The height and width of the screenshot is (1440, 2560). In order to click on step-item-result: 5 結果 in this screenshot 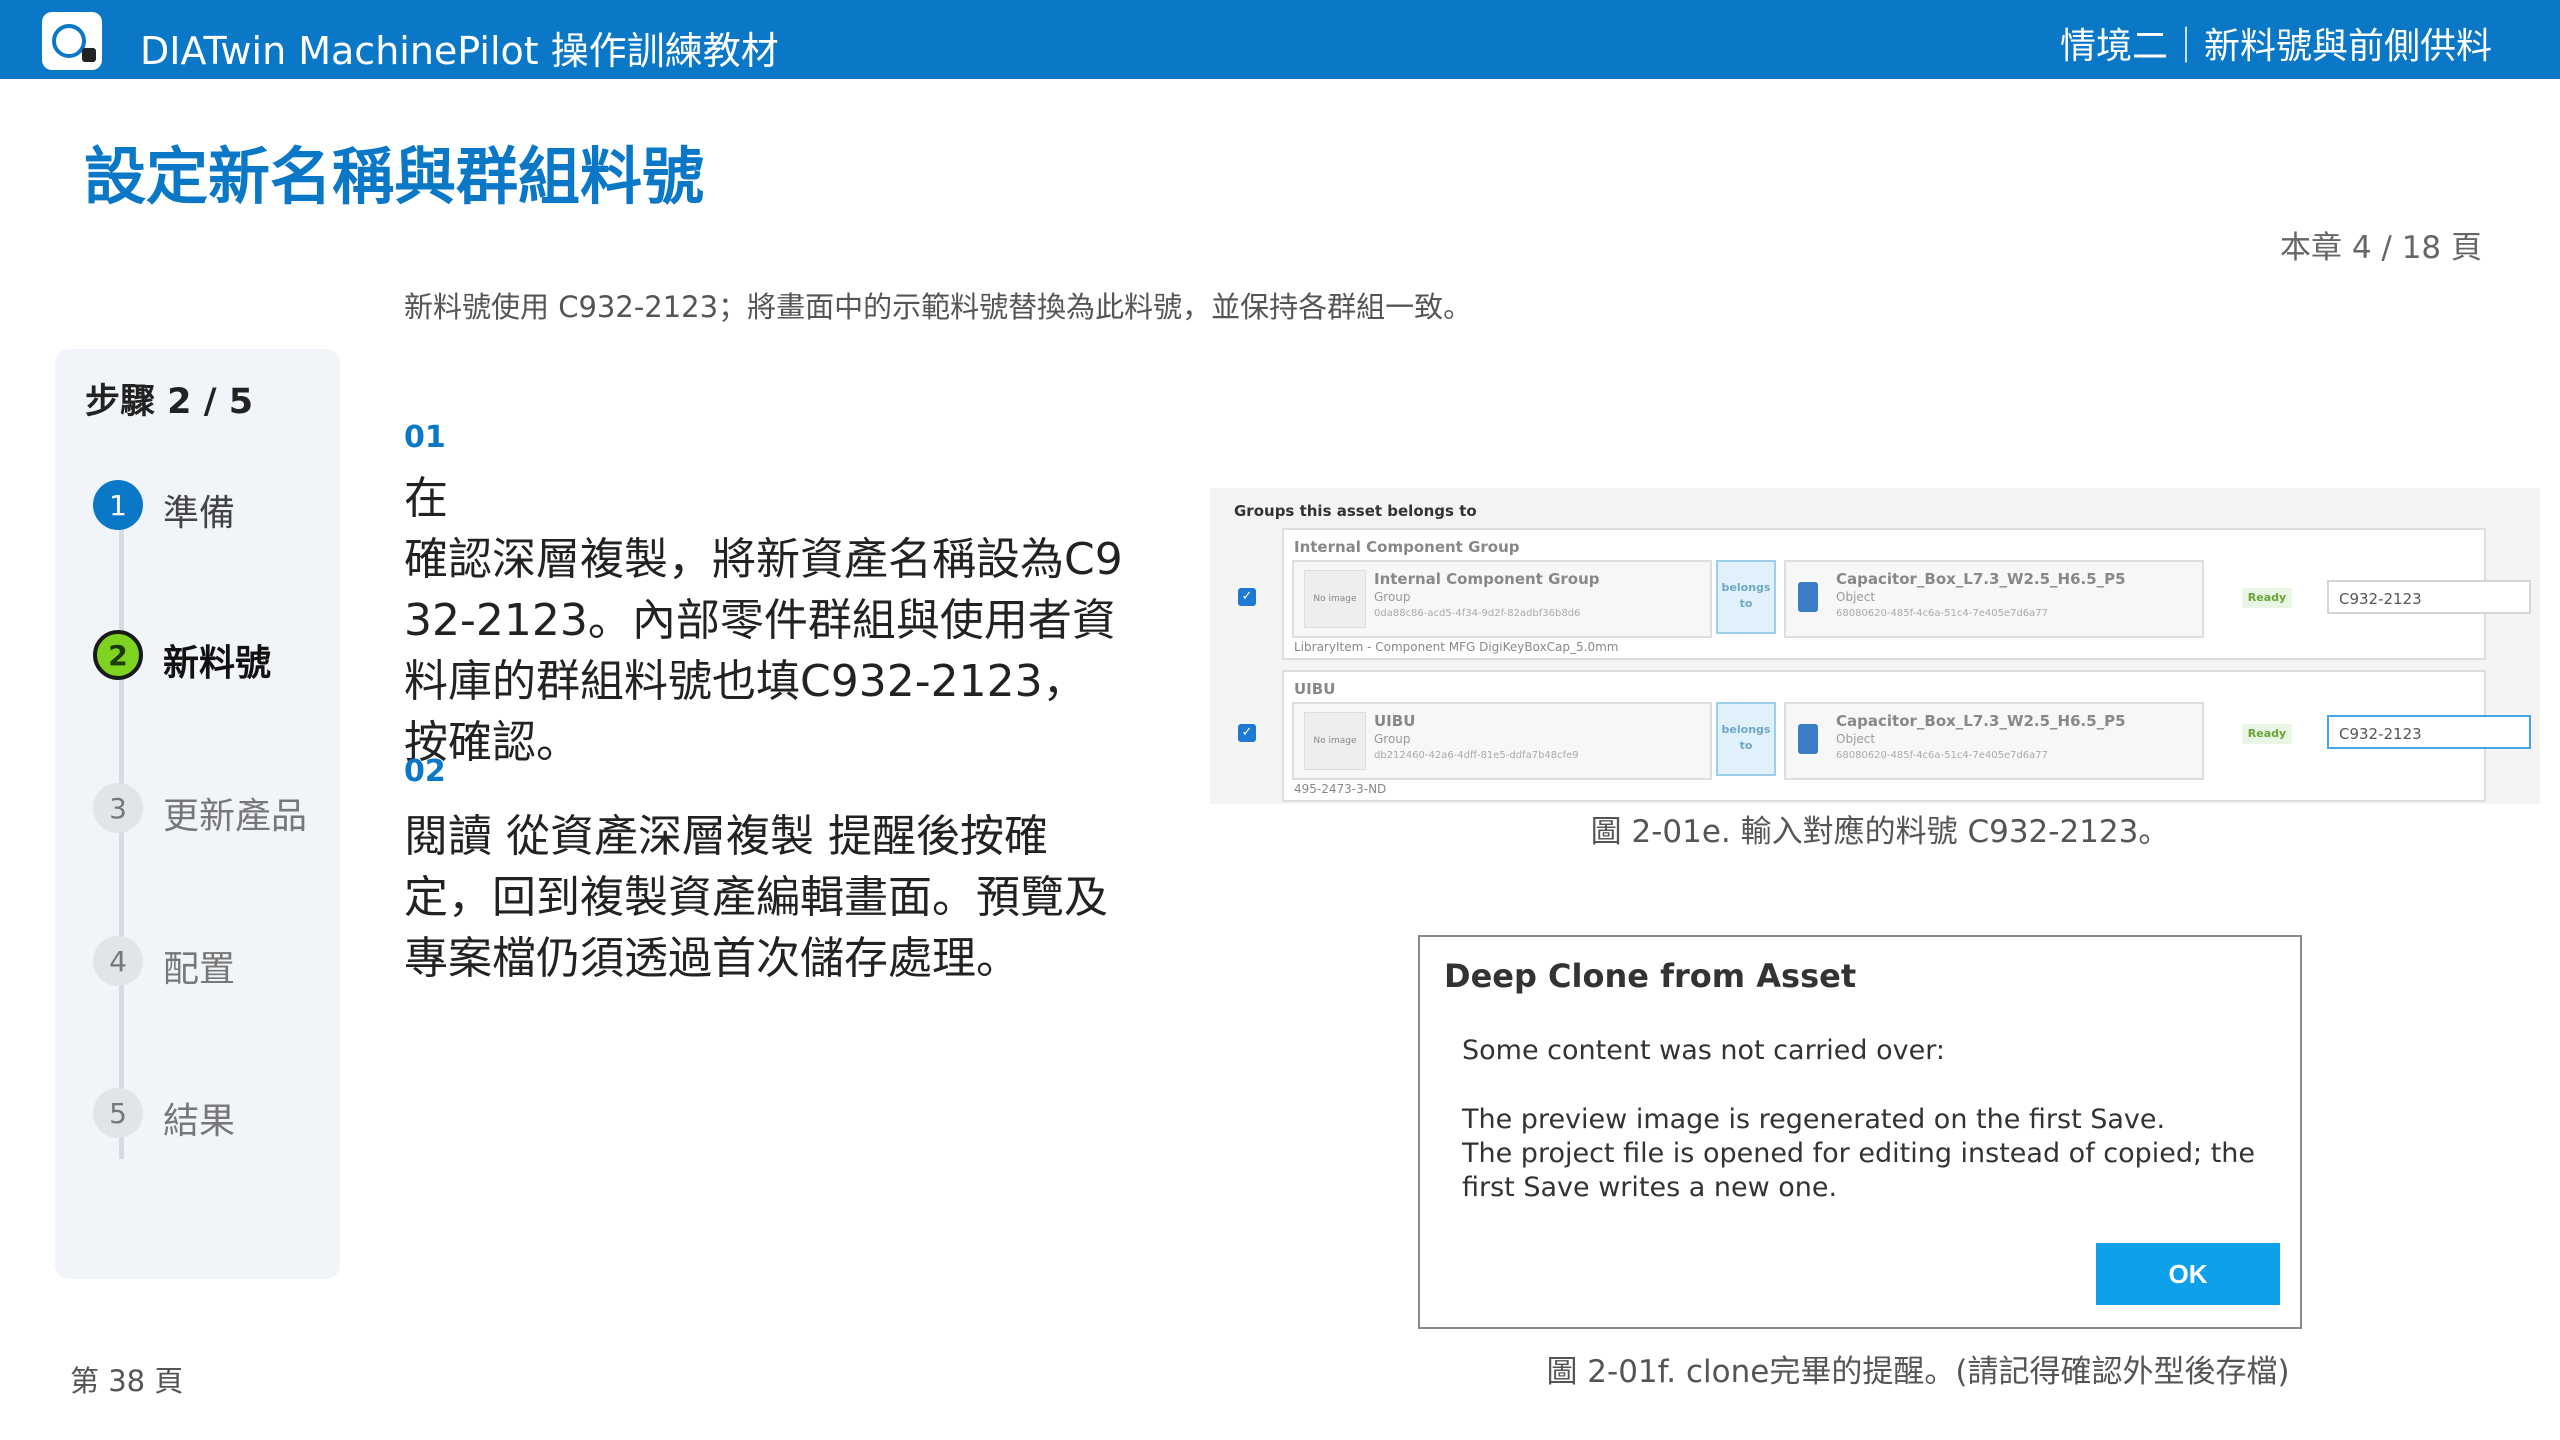, I will do `click(213, 1114)`.